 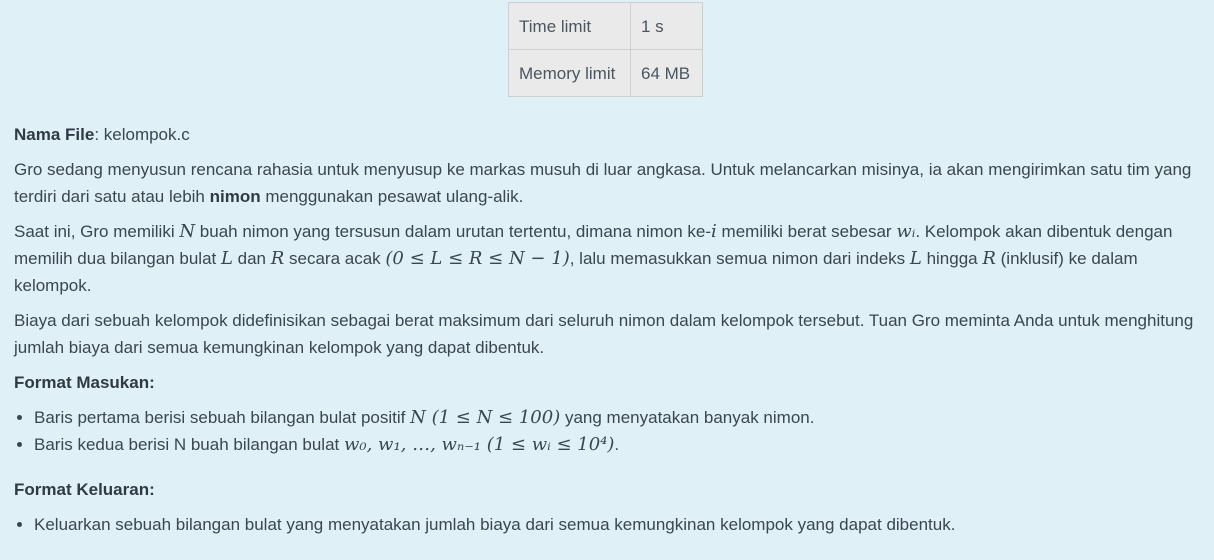 I want to click on time-limit-row: Time limit 1 s, so click(x=605, y=26).